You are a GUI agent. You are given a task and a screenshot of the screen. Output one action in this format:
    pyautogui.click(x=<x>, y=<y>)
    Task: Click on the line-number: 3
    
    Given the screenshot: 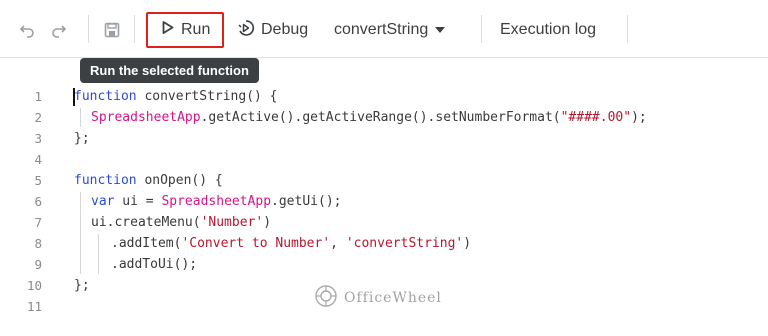 What is the action you would take?
    pyautogui.click(x=38, y=138)
    